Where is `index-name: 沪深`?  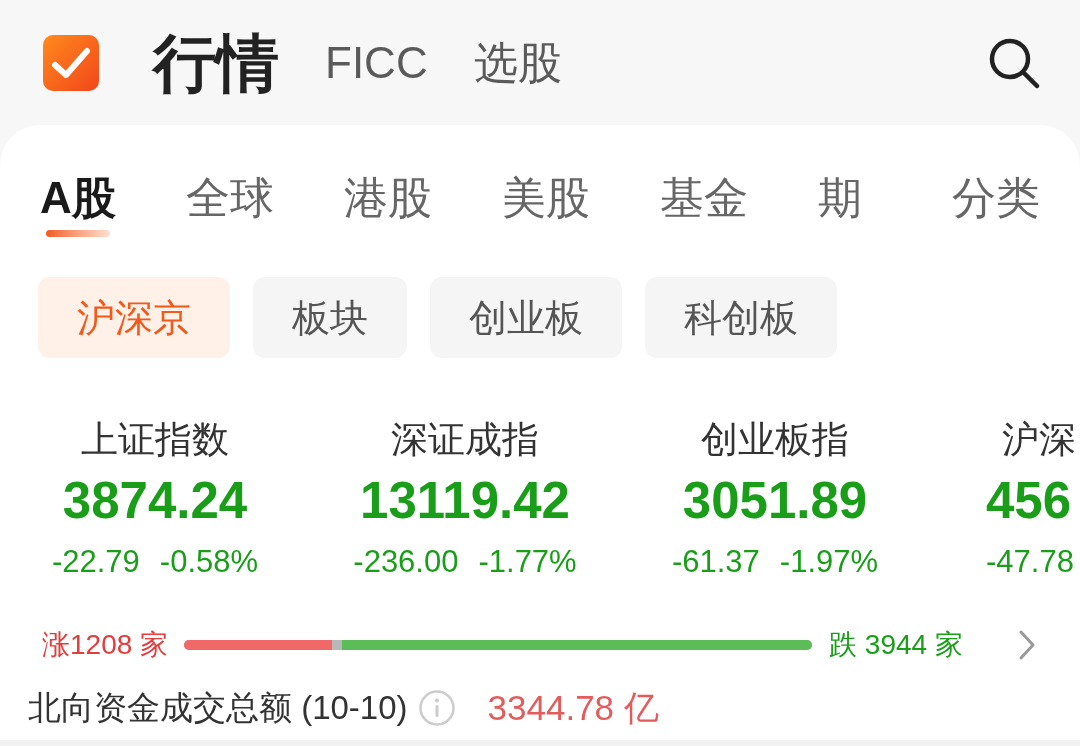 index-name: 沪深 is located at coordinates (1039, 440).